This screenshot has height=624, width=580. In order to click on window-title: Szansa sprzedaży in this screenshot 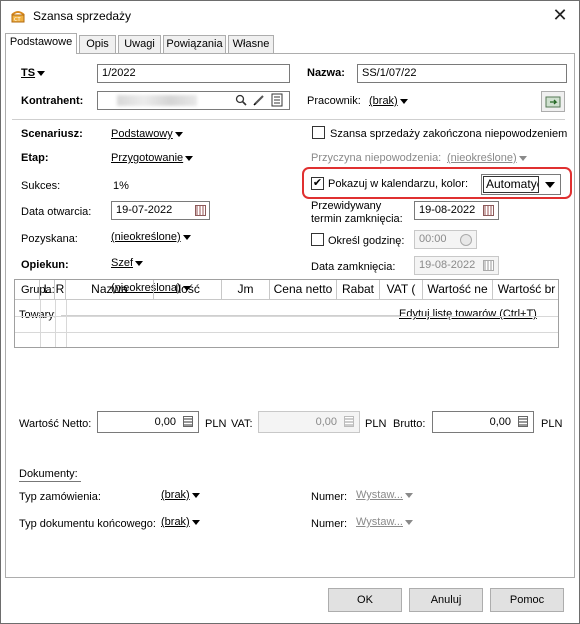, I will do `click(82, 16)`.